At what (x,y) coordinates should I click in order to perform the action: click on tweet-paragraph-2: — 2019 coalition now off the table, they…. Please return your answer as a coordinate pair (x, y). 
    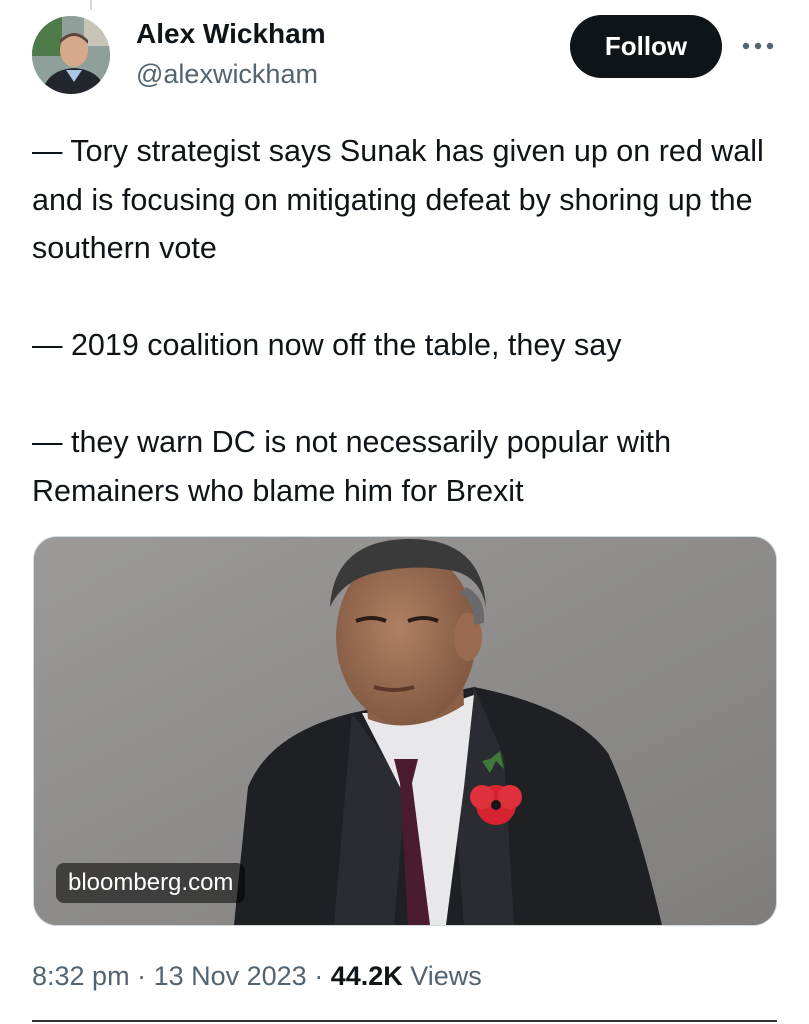
    Looking at the image, I should click on (327, 345).